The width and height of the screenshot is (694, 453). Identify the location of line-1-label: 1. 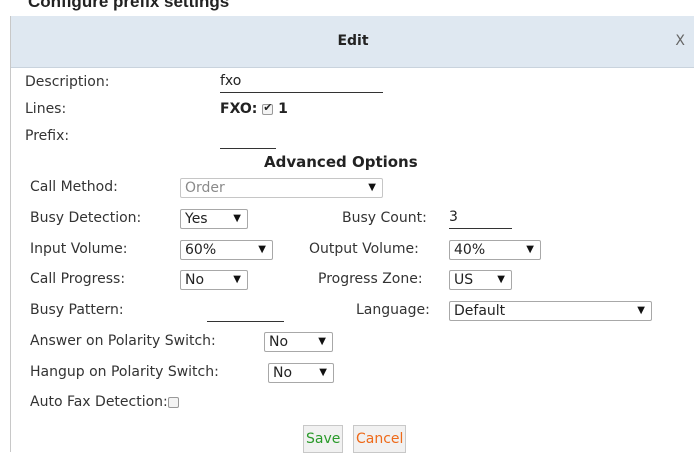
(283, 109).